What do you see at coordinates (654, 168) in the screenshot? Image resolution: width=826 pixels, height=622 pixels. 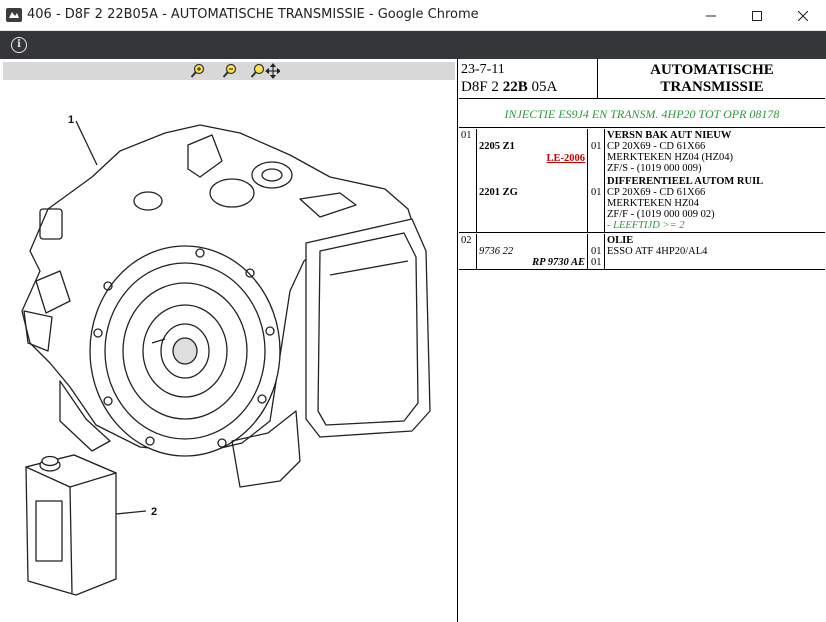 I see `part-spec: ZF/S - (1019 000 009)` at bounding box center [654, 168].